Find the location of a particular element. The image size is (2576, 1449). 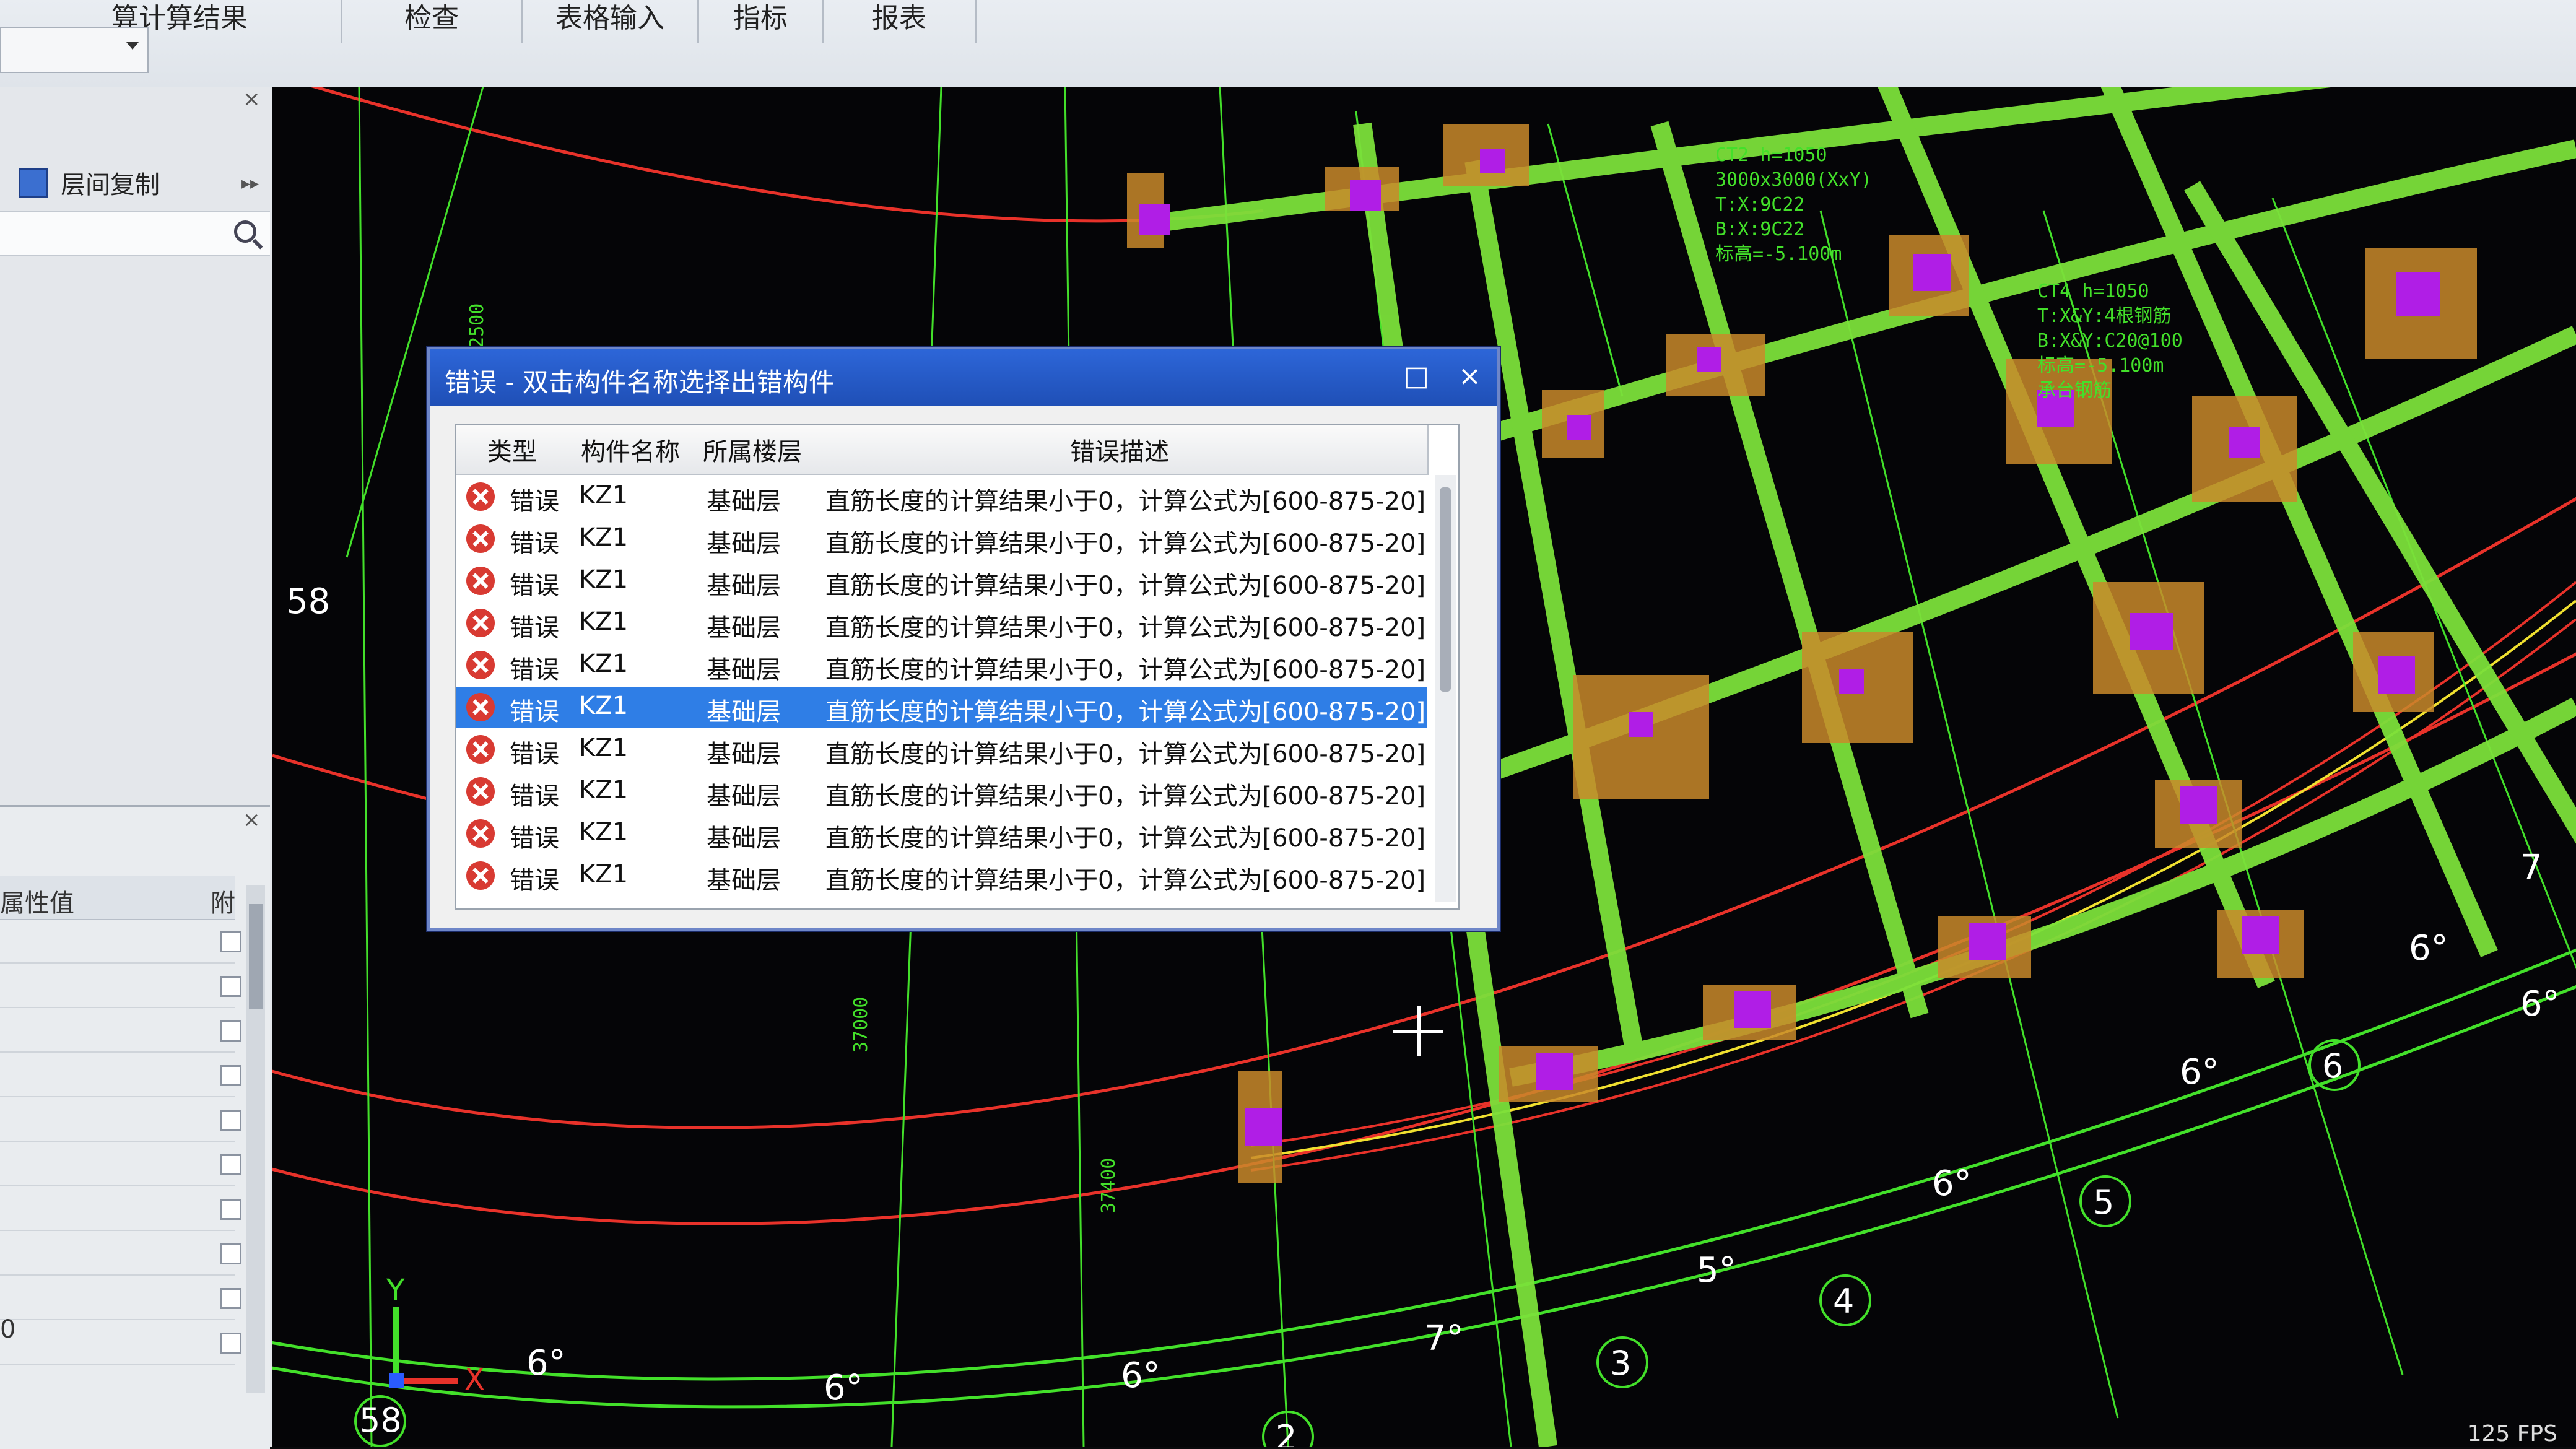

search-input is located at coordinates (135, 233).